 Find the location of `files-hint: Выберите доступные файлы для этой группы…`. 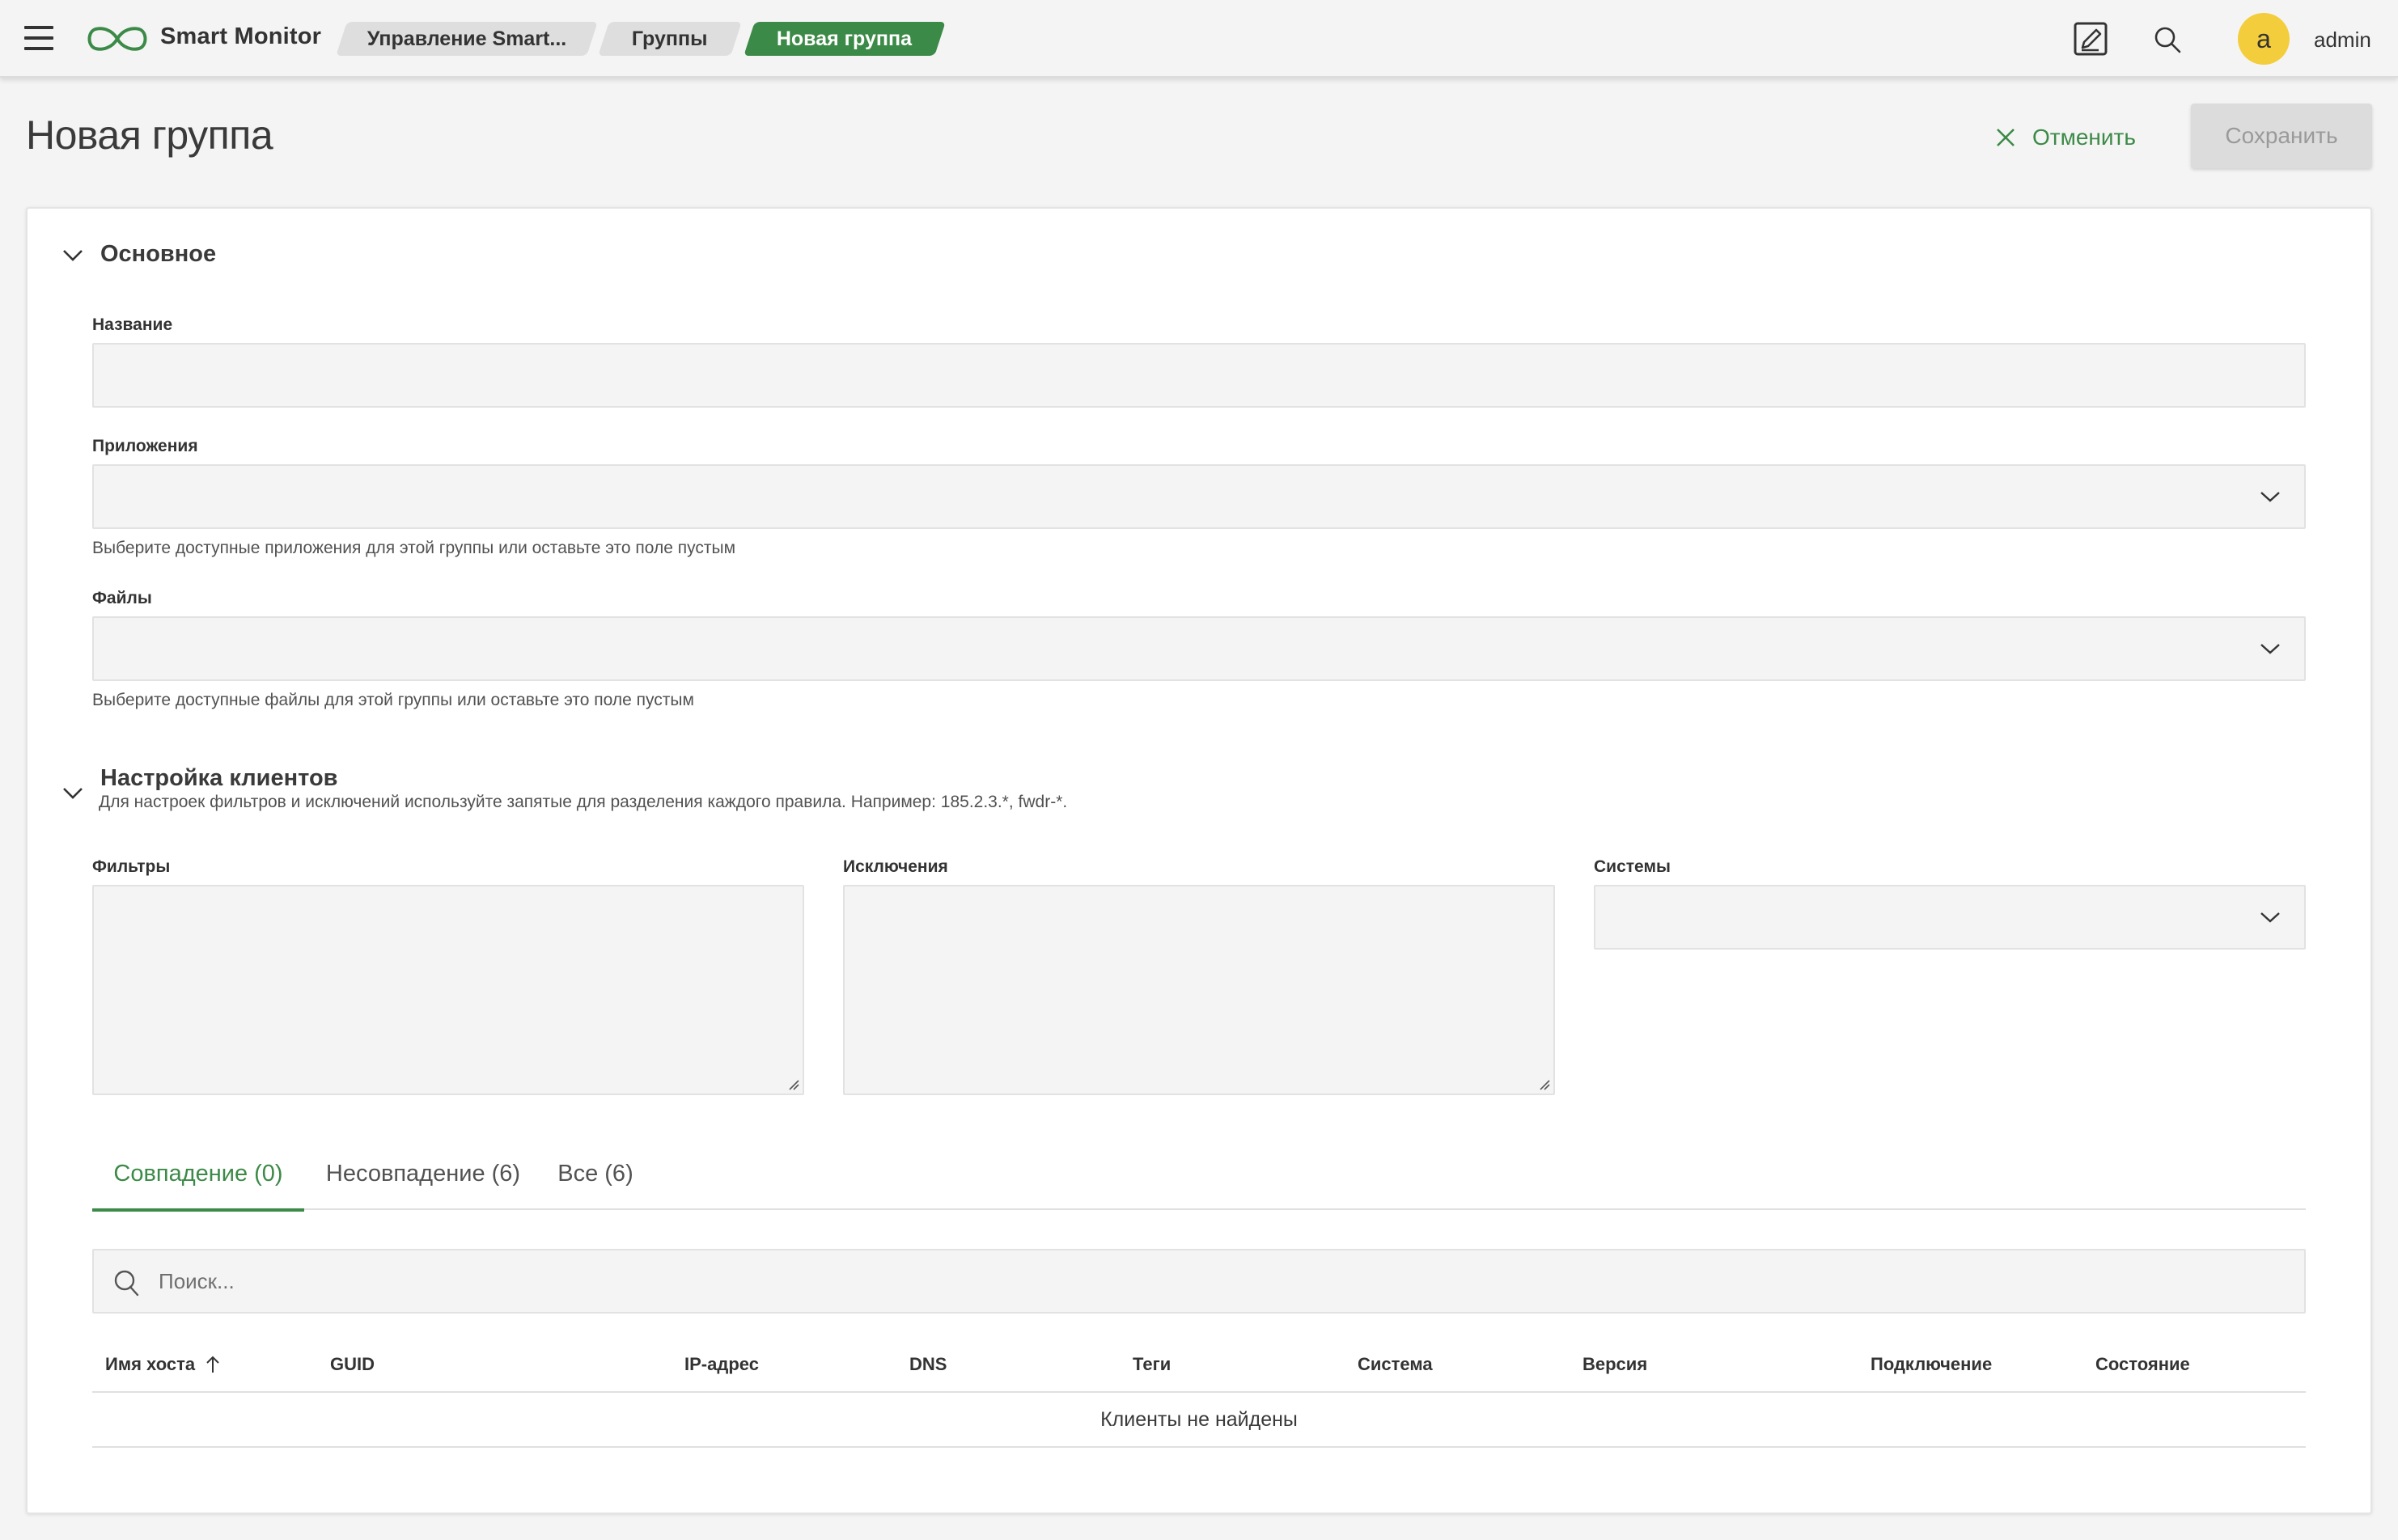

files-hint: Выберите доступные файлы для этой группы… is located at coordinates (393, 700).